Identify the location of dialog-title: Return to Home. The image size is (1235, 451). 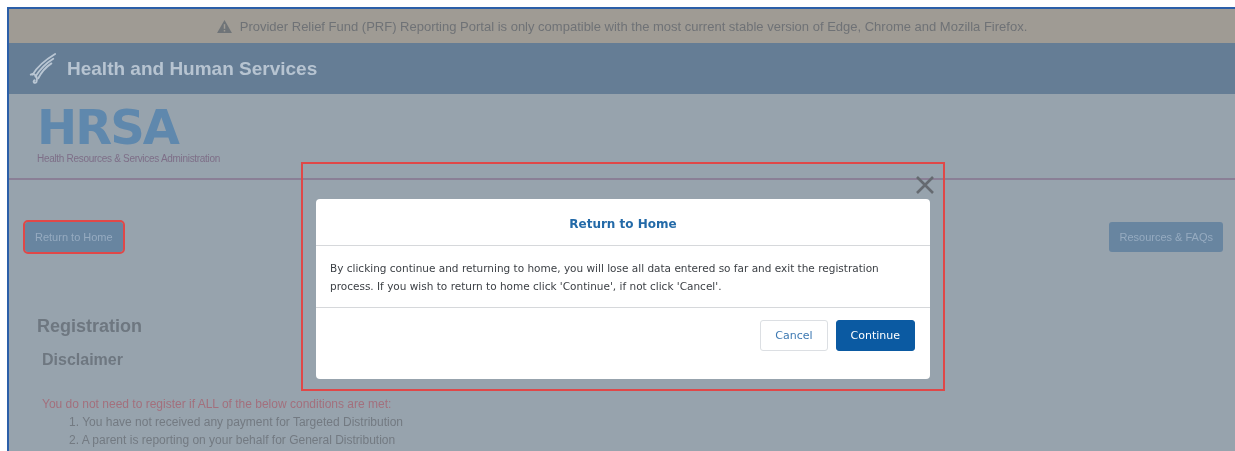
(623, 222).